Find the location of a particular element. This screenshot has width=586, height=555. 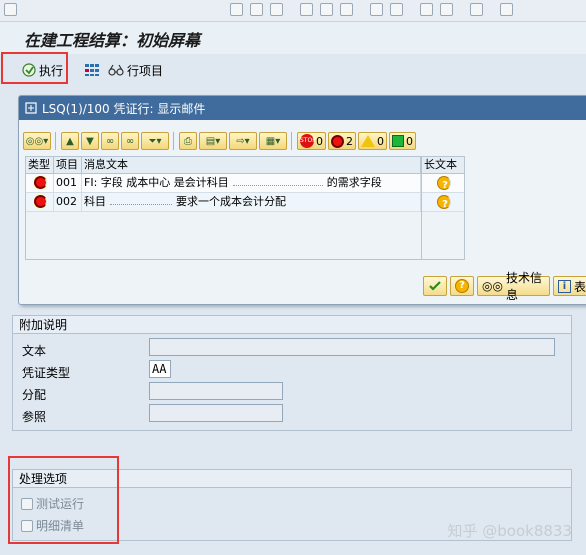

column-header-item: 项目 is located at coordinates (68, 165).